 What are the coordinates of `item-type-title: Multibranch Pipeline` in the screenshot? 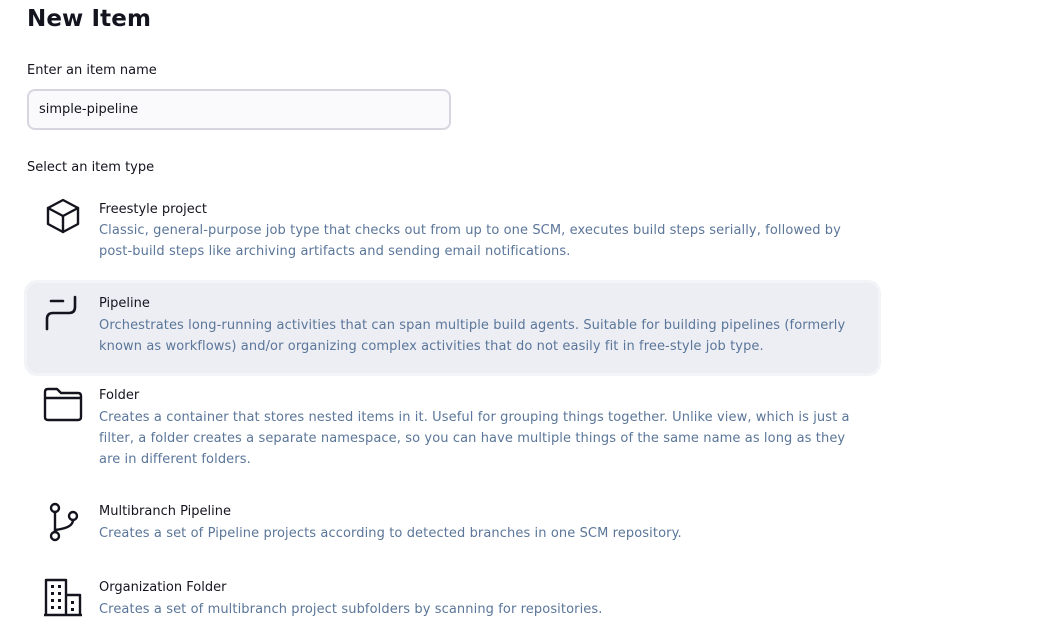 It's located at (165, 511).